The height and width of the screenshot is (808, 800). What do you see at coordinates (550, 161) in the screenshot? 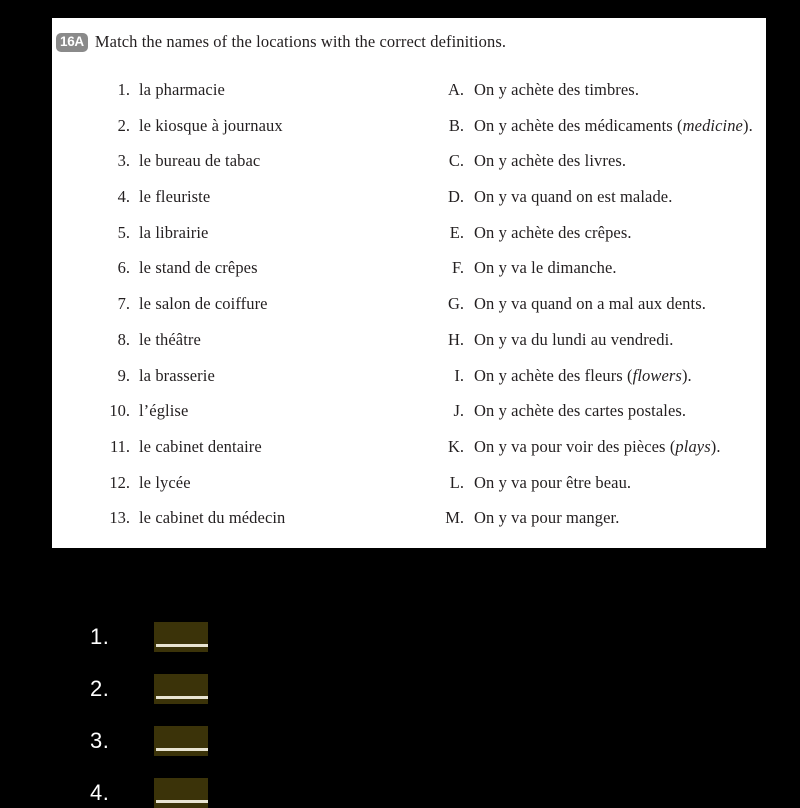
I see `definition-item-text: On y achète des livres.` at bounding box center [550, 161].